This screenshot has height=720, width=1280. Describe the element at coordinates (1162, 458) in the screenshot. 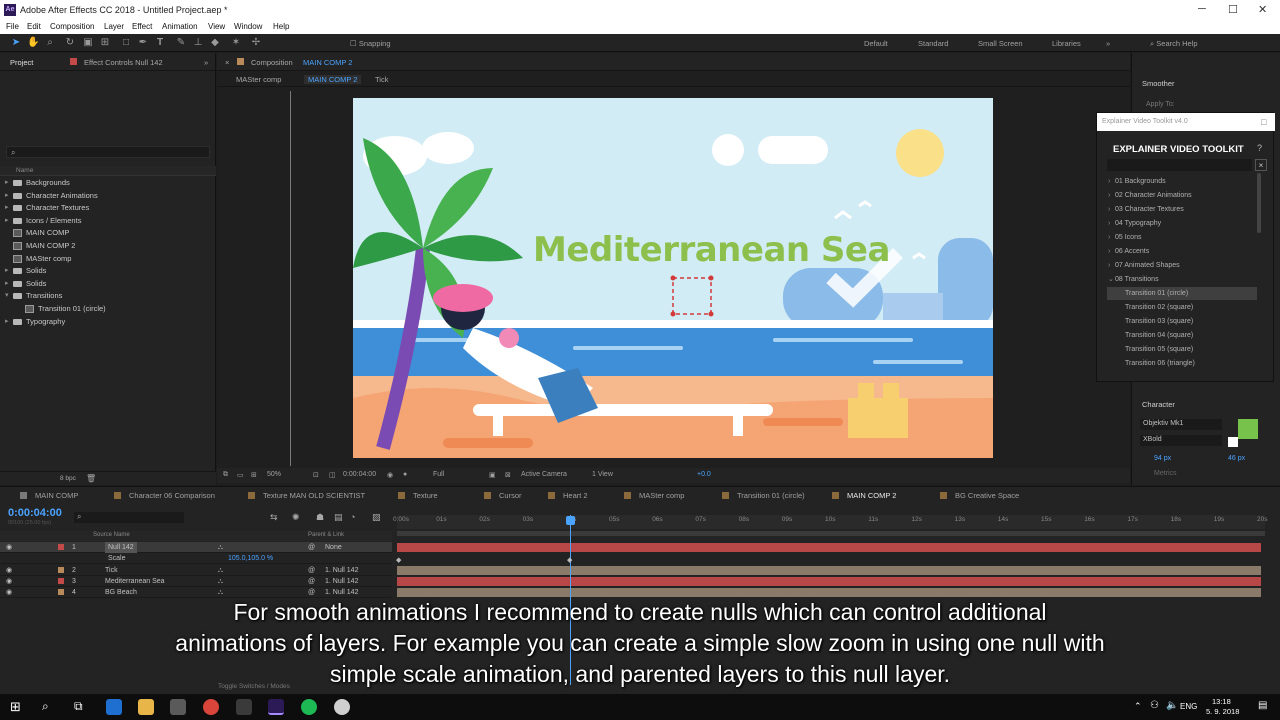

I see `font-size-value: 94 px` at that location.